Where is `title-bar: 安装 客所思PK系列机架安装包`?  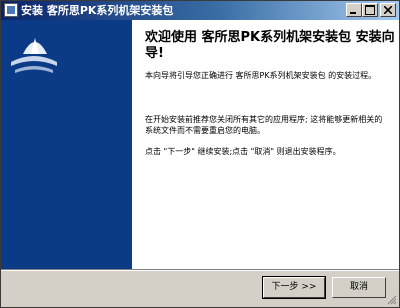
title-bar: 安装 客所思PK系列机架安装包 is located at coordinates (200, 10).